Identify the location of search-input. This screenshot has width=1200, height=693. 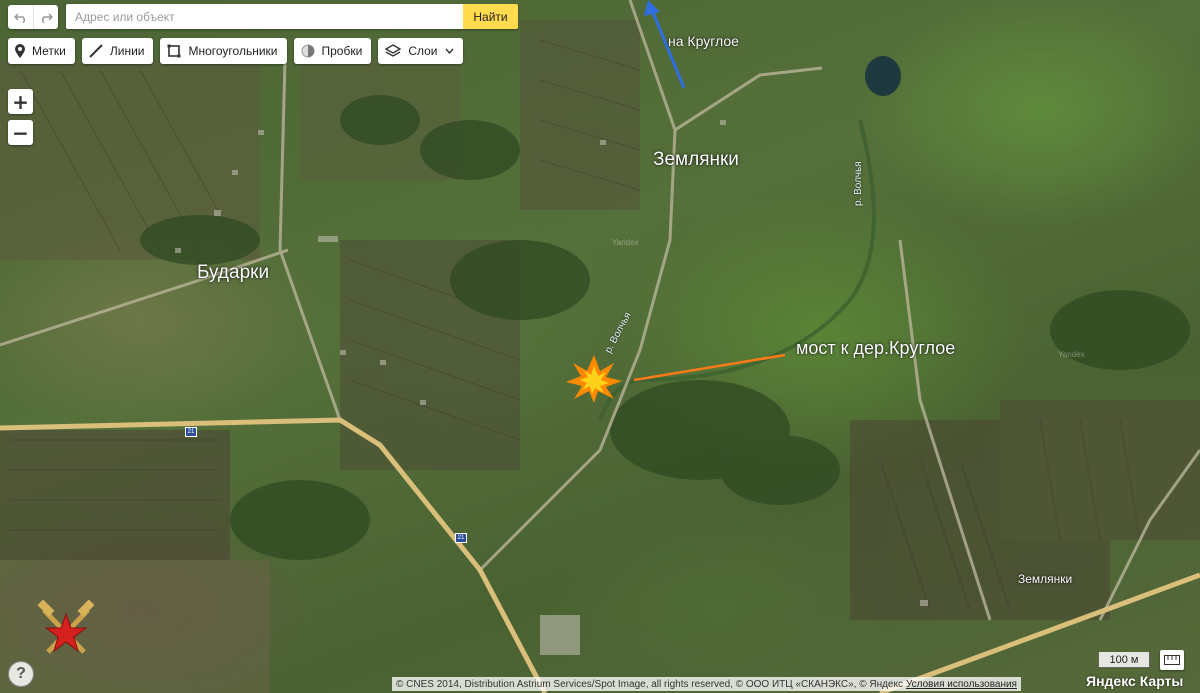
(264, 16).